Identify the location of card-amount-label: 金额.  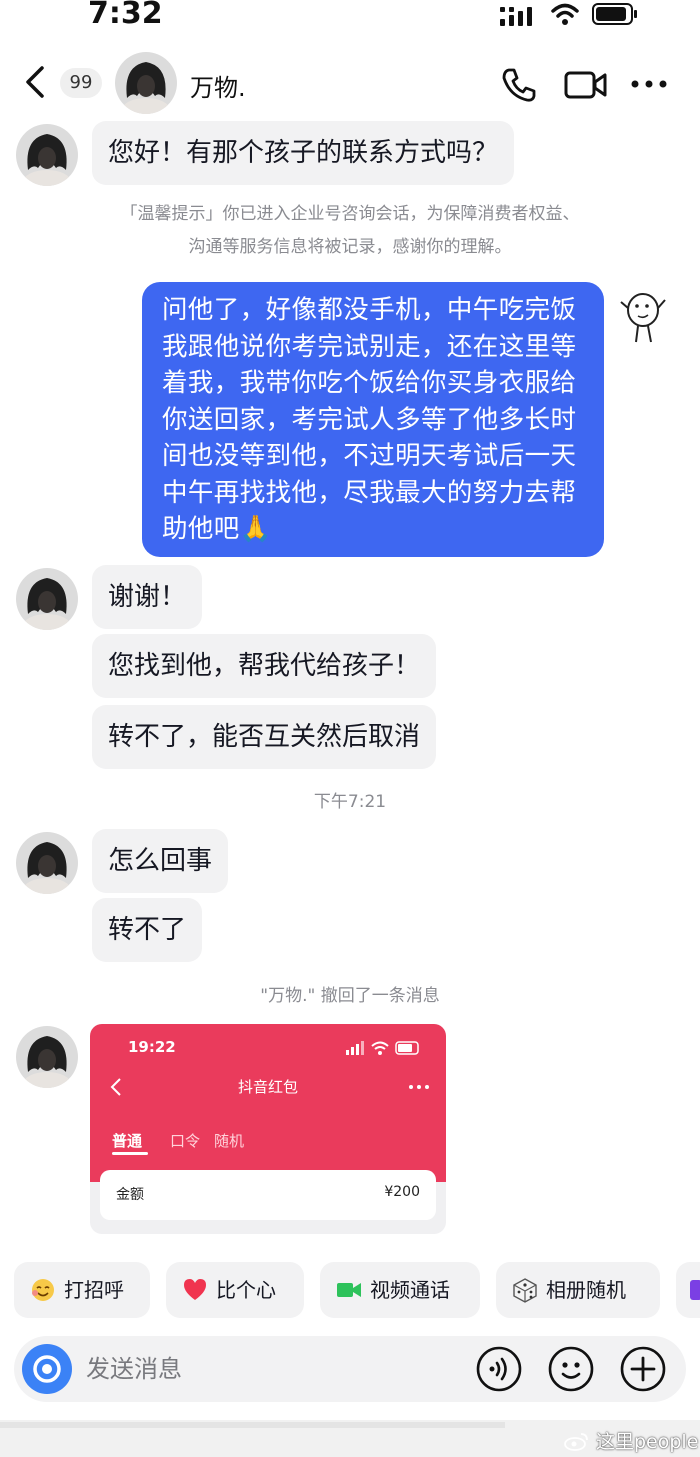
(130, 1195).